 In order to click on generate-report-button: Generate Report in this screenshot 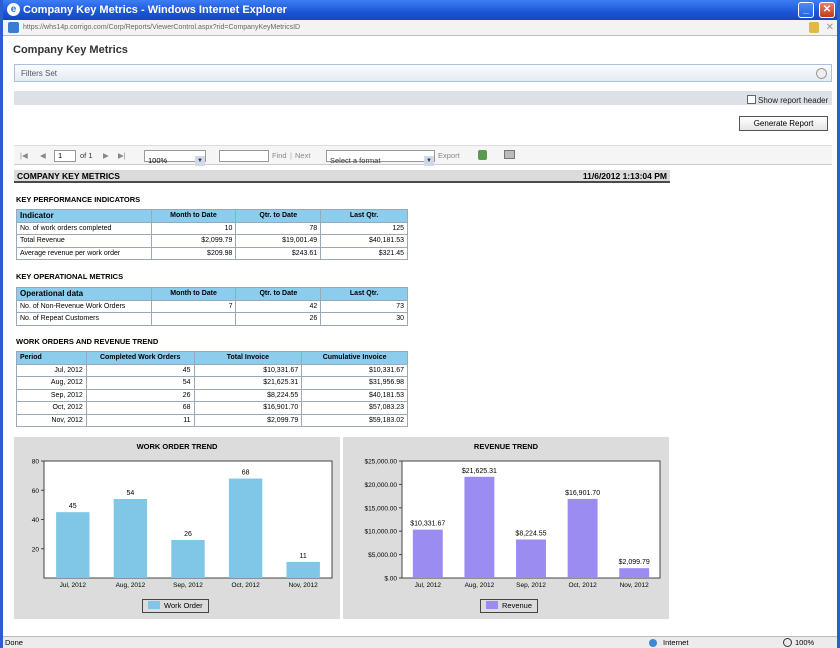, I will do `click(783, 123)`.